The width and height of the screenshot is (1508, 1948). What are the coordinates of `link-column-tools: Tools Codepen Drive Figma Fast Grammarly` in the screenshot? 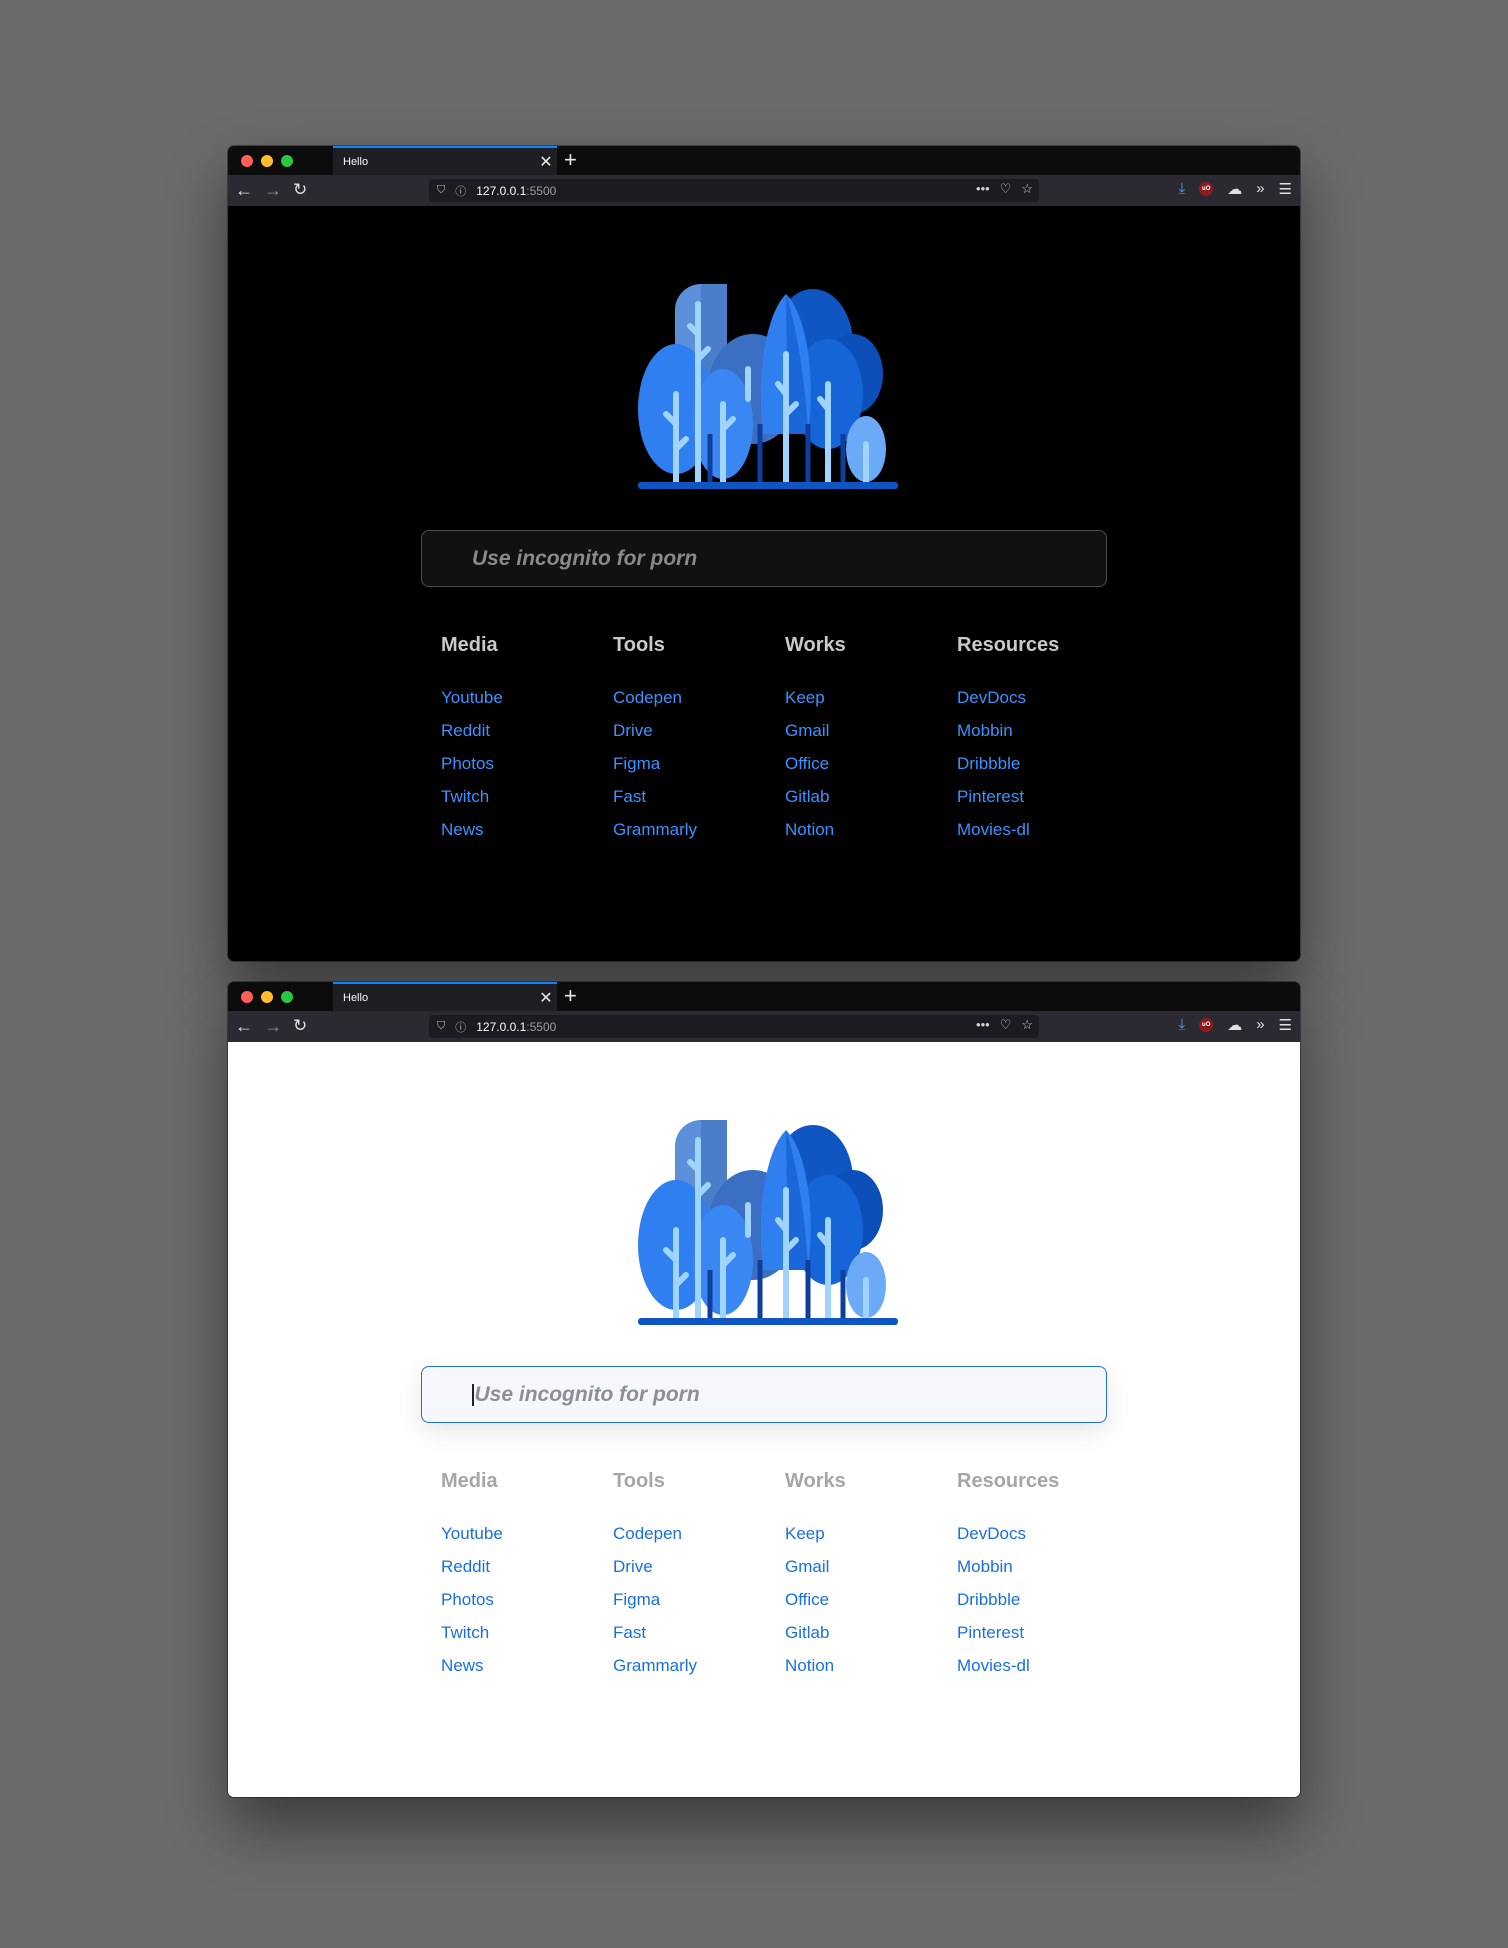 It's located at (699, 1579).